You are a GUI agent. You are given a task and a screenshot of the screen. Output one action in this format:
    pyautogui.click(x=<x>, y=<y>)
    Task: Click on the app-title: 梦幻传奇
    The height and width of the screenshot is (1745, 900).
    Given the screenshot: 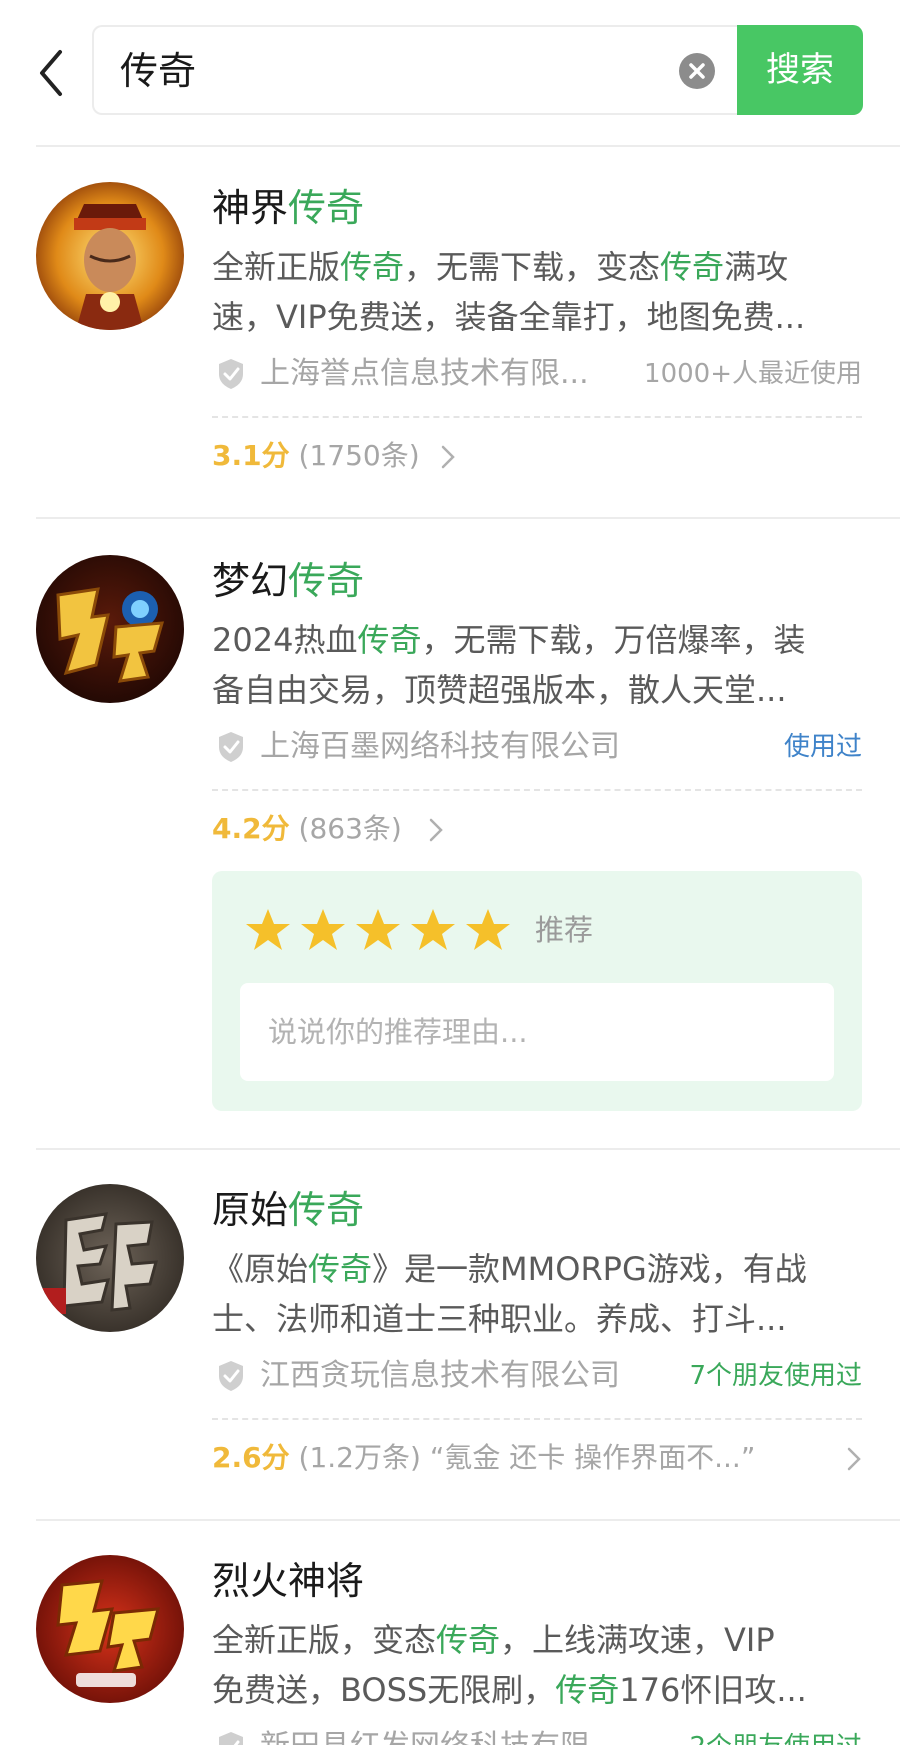 What is the action you would take?
    pyautogui.click(x=288, y=581)
    